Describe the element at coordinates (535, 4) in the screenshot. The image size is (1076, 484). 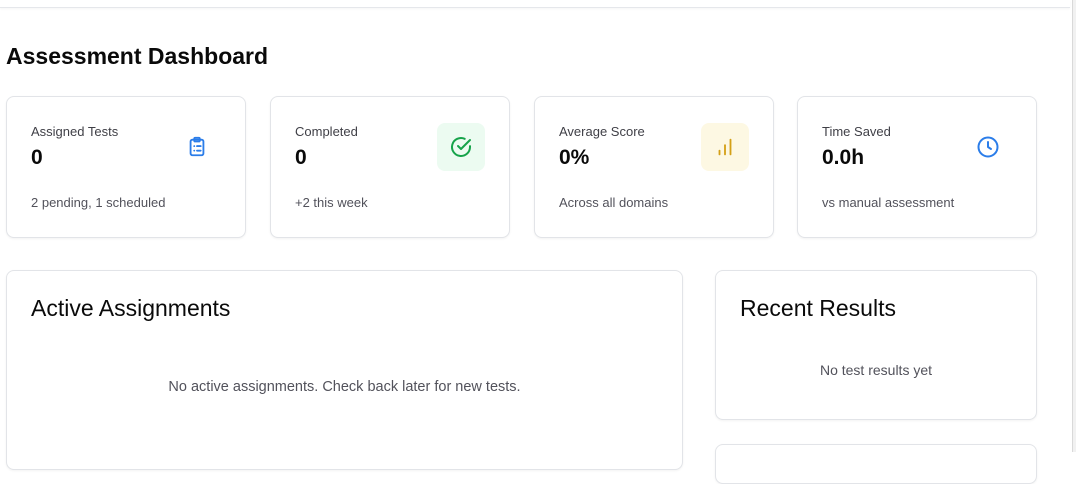
I see `top-bar` at that location.